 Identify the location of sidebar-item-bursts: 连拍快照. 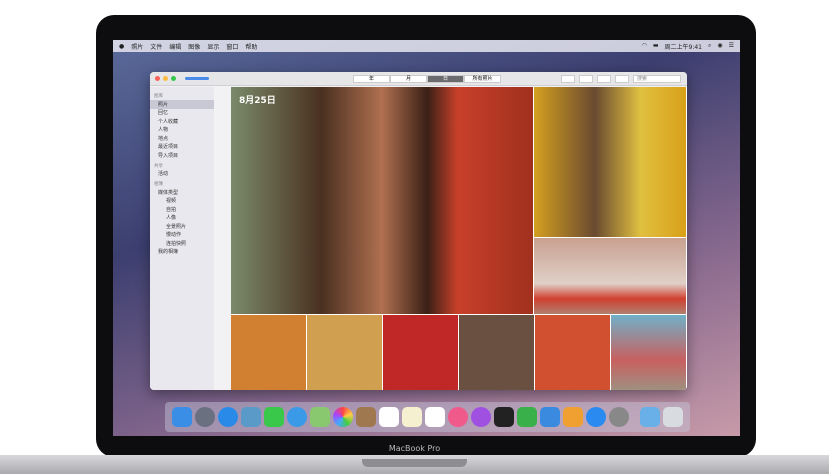
(182, 243).